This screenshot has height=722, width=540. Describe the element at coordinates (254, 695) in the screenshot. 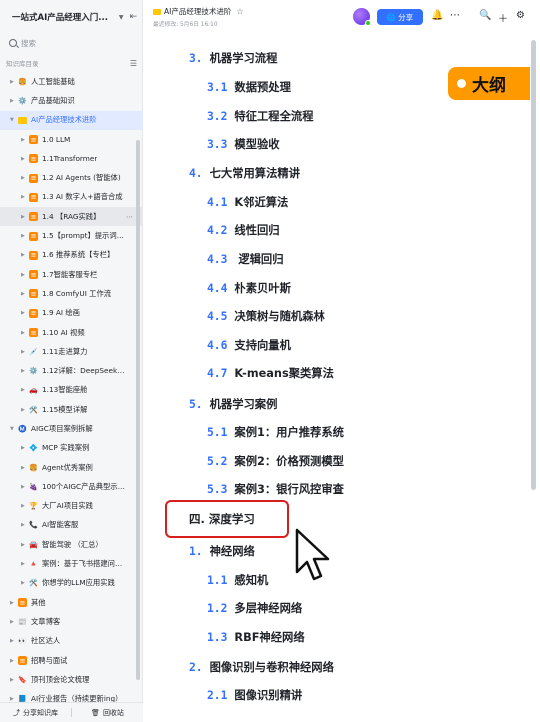

I see `outline-subheading: 2.1 图像识别精讲` at that location.